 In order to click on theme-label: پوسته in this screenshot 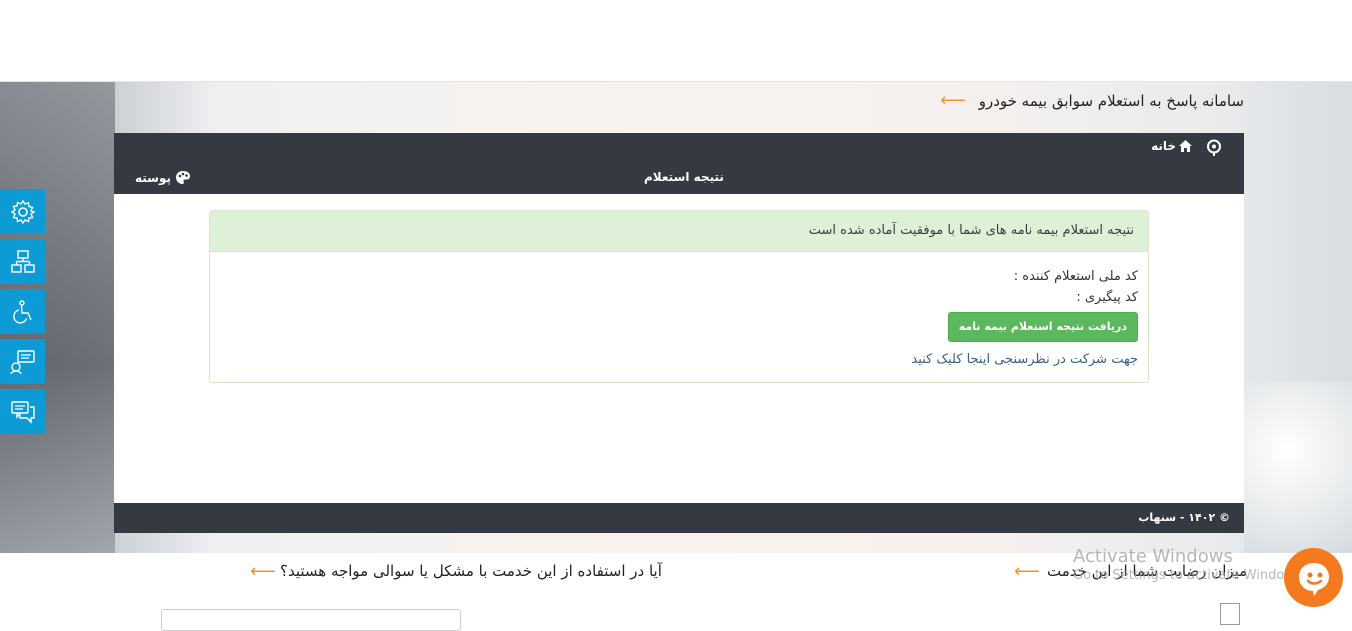, I will do `click(153, 177)`.